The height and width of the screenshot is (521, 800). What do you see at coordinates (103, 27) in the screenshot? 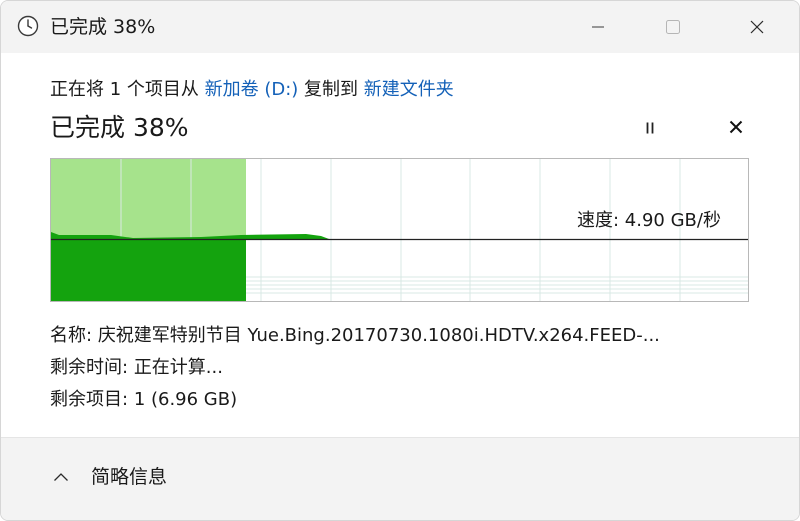
I see `window-title: 已完成 38%` at bounding box center [103, 27].